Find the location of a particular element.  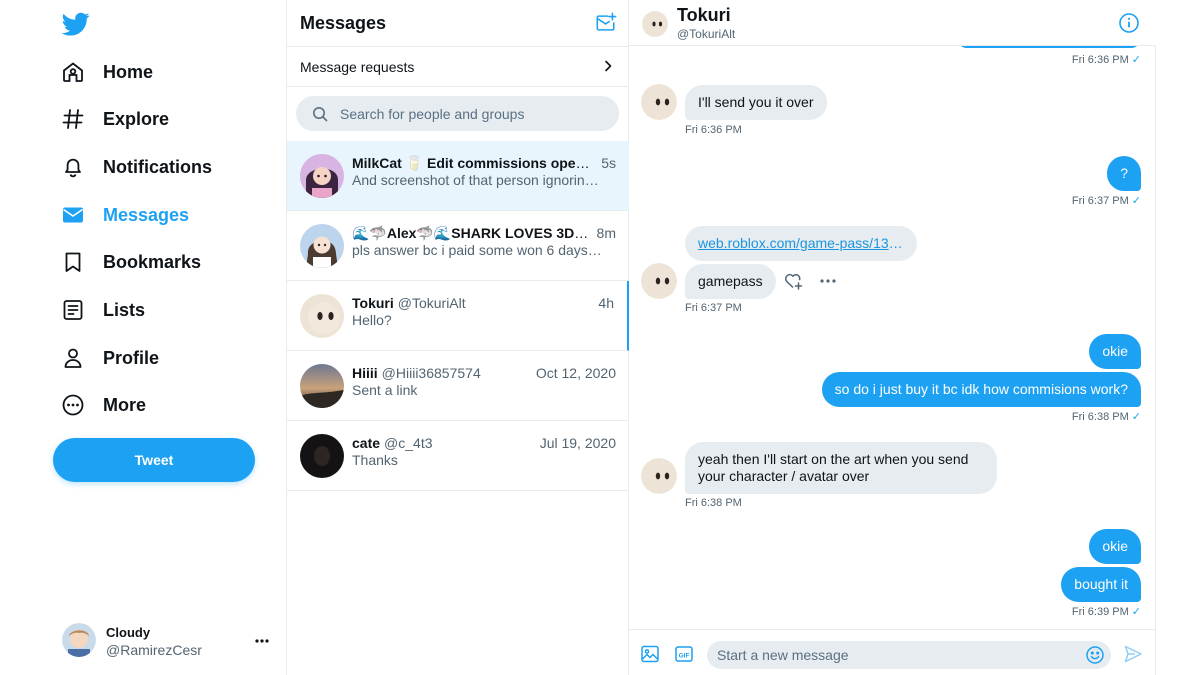

conversation-name: Tokuri is located at coordinates (373, 303).